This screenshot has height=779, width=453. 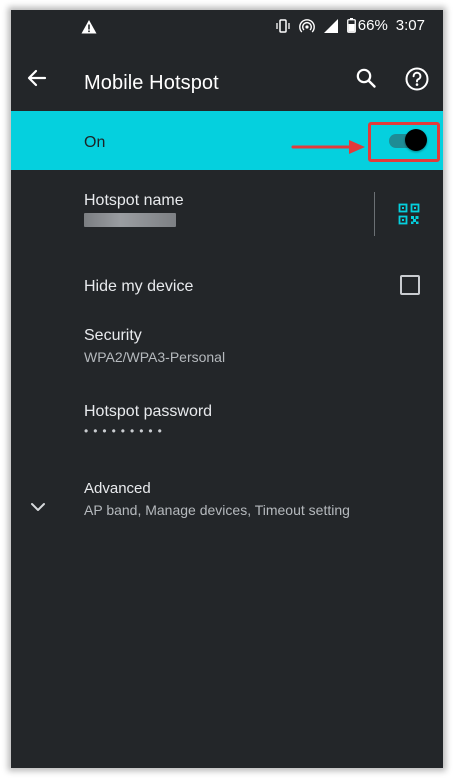 What do you see at coordinates (330, 25) in the screenshot?
I see `signal-icon` at bounding box center [330, 25].